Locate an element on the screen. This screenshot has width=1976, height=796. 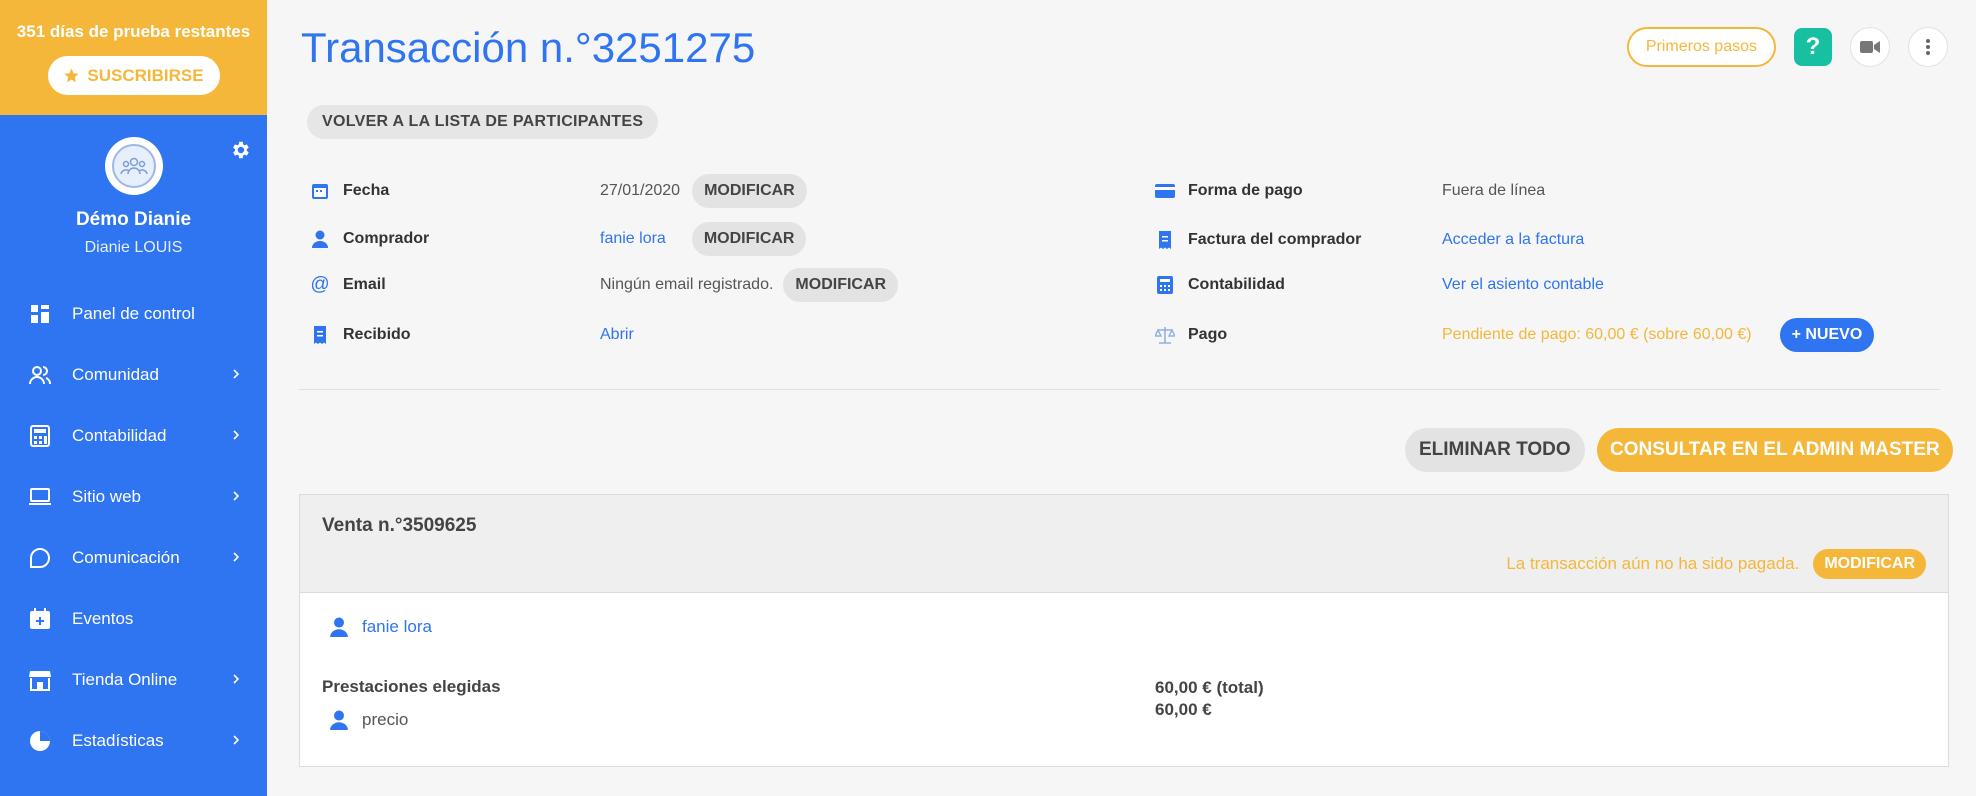
payment-method-value: Fuera de línea is located at coordinates (1494, 190).